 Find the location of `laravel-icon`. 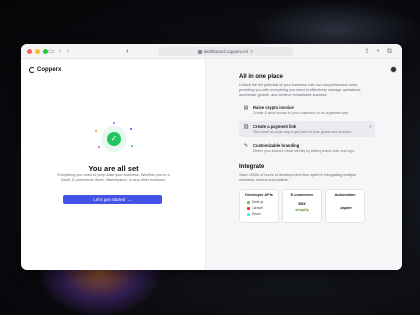

laravel-icon is located at coordinates (248, 208).